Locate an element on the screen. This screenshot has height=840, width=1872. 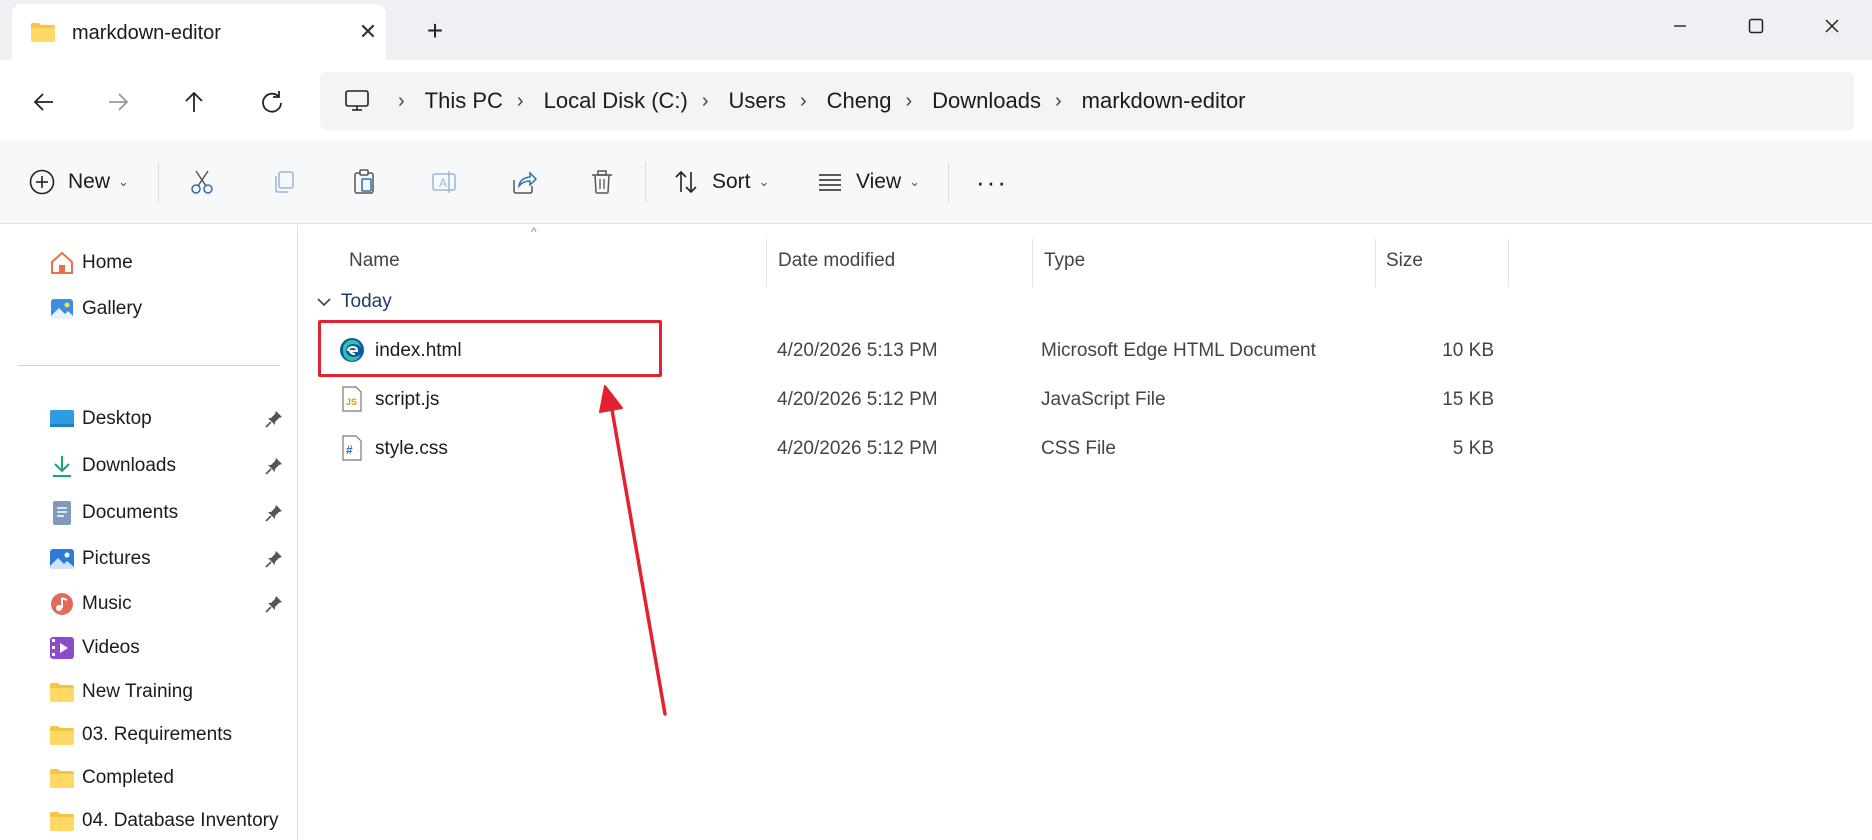
view-button: View ⌄ is located at coordinates (868, 182).